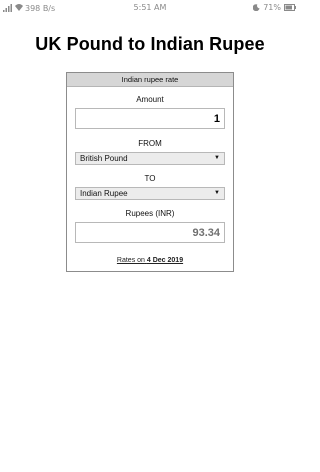  Describe the element at coordinates (150, 178) in the screenshot. I see `to-label: TO` at that location.